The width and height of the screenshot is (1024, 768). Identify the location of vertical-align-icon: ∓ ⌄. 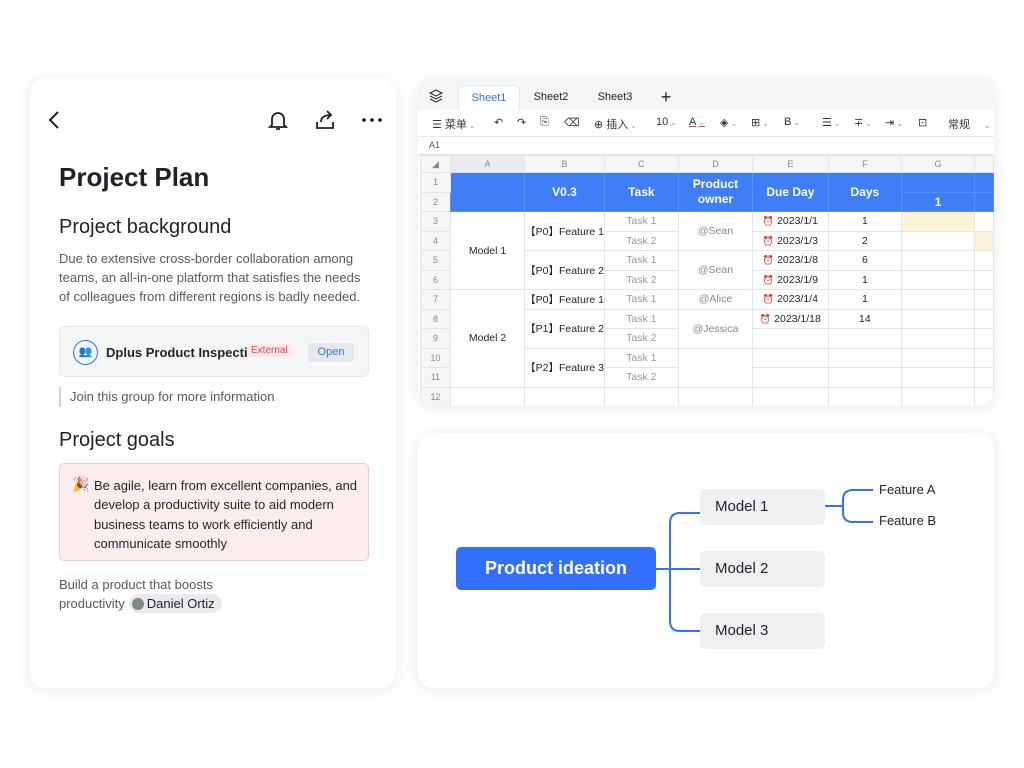
(863, 122).